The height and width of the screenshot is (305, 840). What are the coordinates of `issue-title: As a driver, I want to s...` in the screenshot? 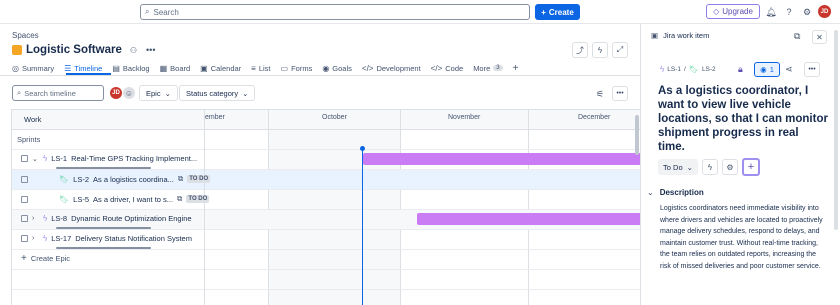 It's located at (133, 199).